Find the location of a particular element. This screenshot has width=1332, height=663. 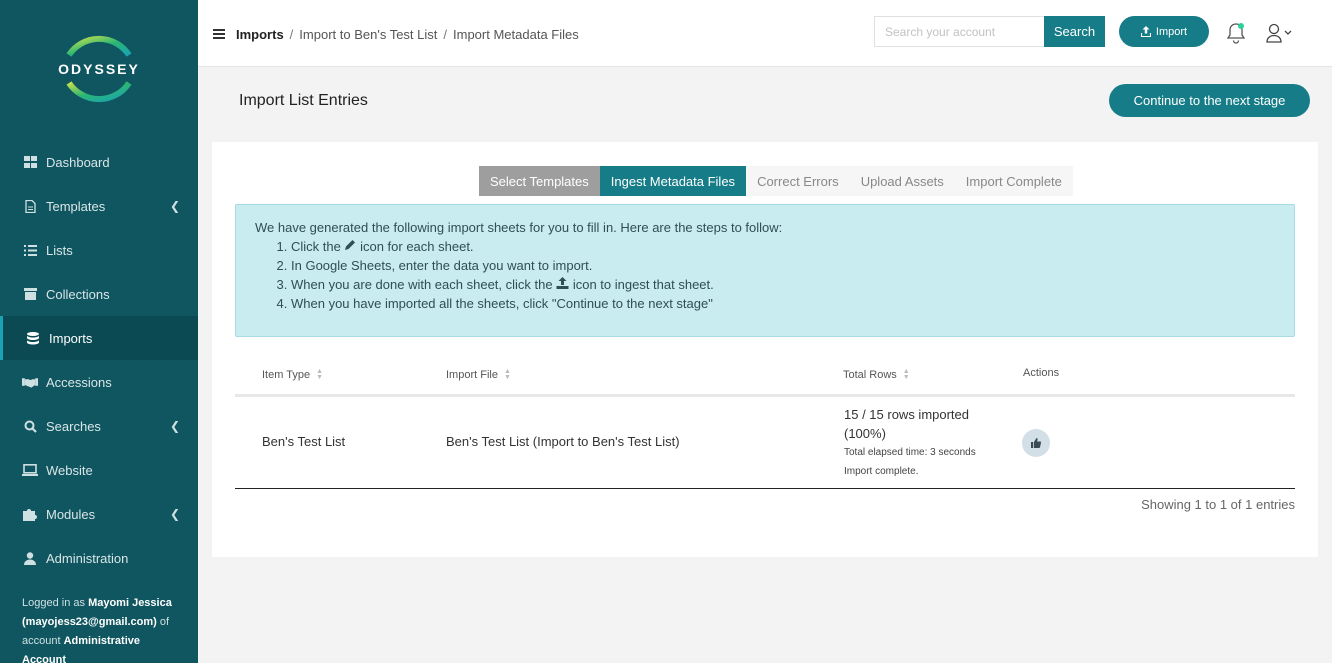

sidebar-item-searches: Searches ❮ is located at coordinates (99, 426).